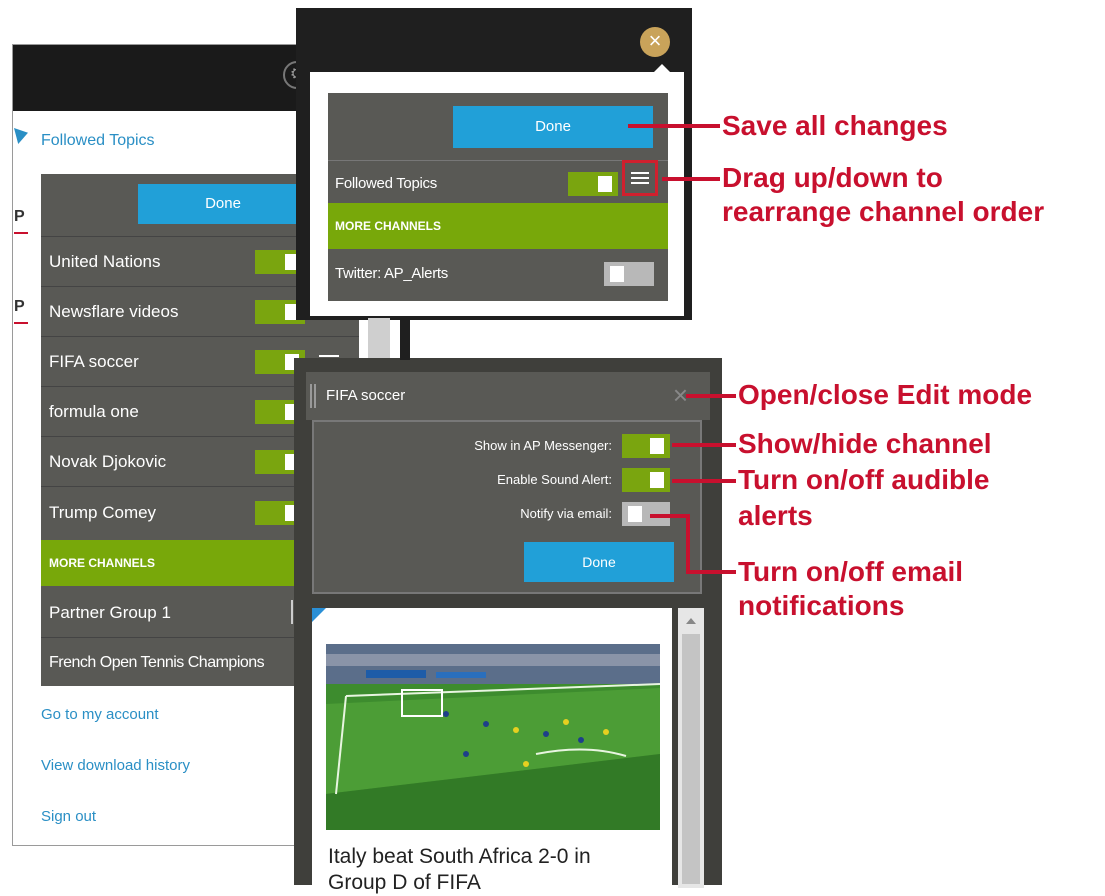 Image resolution: width=1105 pixels, height=896 pixels. Describe the element at coordinates (498, 183) in the screenshot. I see `channel-row: Followed Topics` at that location.